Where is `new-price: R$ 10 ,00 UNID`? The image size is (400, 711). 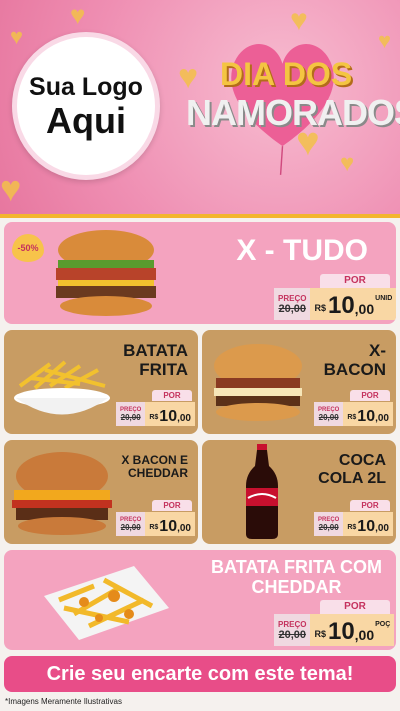 new-price: R$ 10 ,00 UNID is located at coordinates (353, 304).